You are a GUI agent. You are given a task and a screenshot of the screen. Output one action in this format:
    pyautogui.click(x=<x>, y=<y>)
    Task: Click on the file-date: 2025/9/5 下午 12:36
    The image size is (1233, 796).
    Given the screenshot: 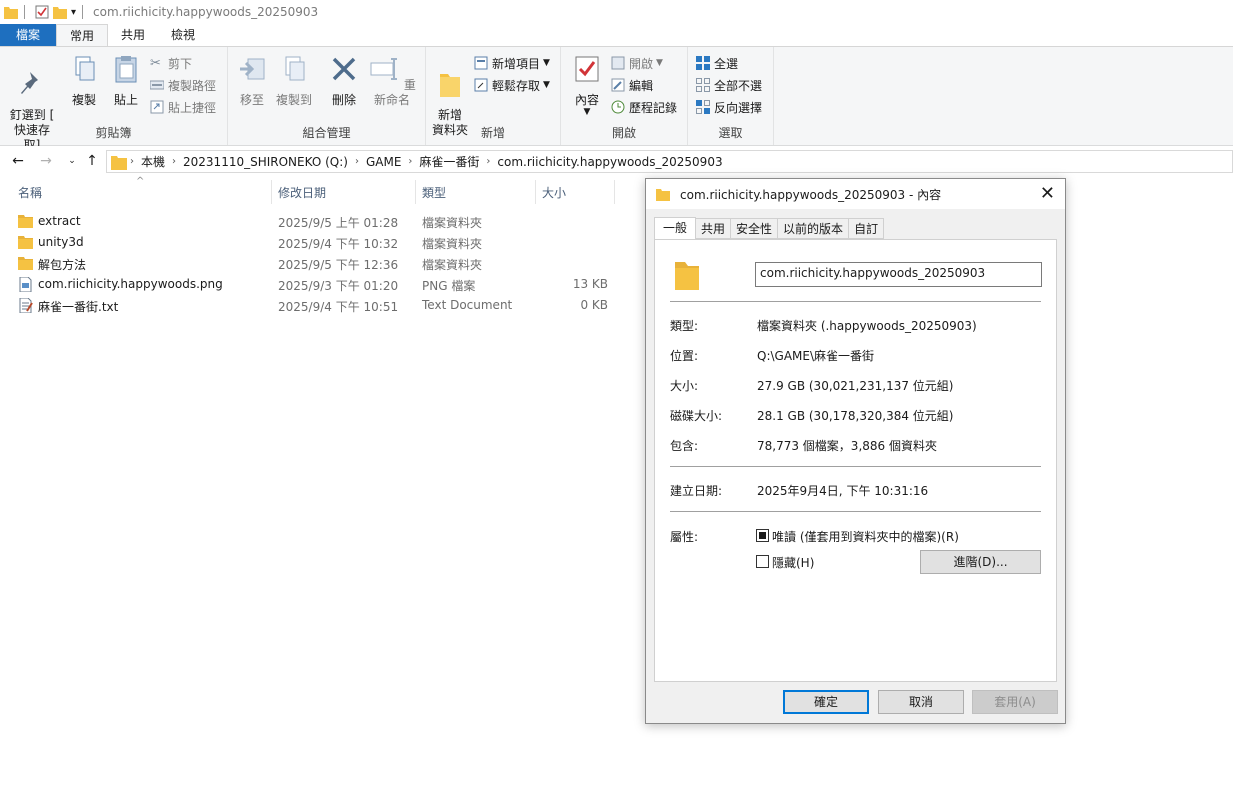 What is the action you would take?
    pyautogui.click(x=338, y=265)
    